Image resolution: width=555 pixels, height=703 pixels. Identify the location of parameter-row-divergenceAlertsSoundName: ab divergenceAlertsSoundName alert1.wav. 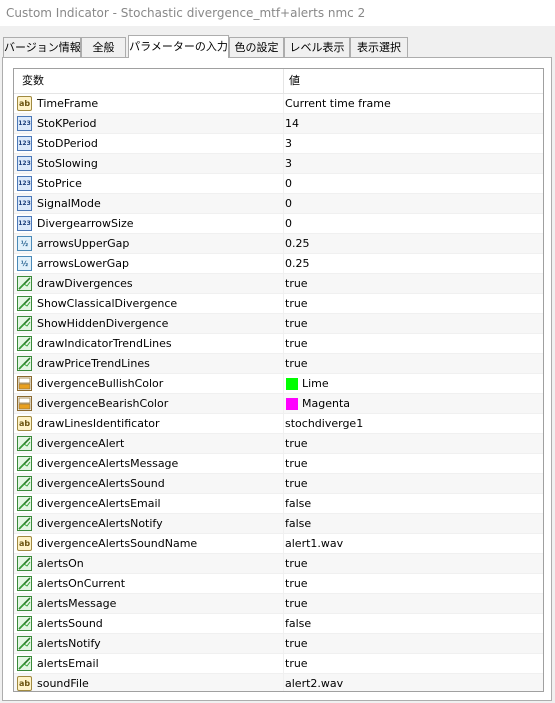
(278, 544).